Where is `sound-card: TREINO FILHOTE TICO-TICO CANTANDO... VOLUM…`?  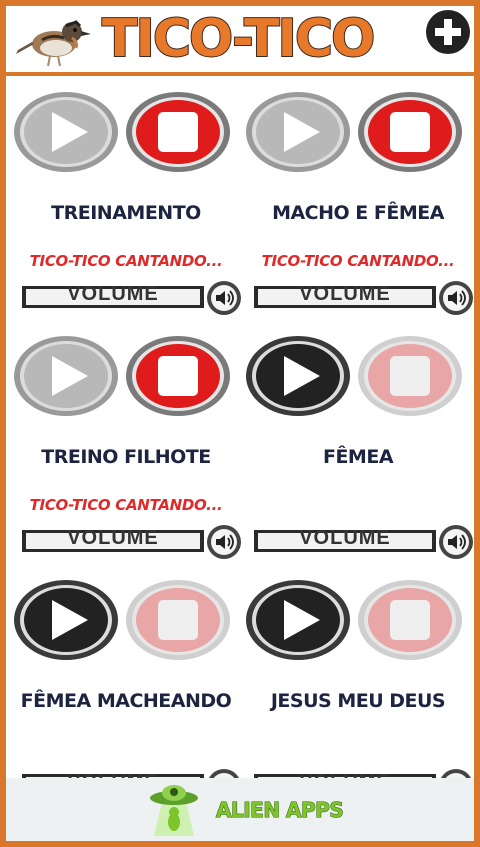 sound-card: TREINO FILHOTE TICO-TICO CANTANDO... VOLUM… is located at coordinates (126, 448).